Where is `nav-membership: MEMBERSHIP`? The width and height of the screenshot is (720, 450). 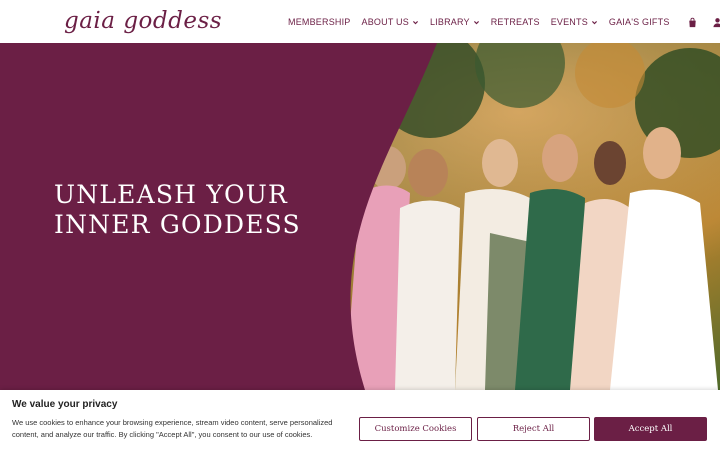 nav-membership: MEMBERSHIP is located at coordinates (319, 22).